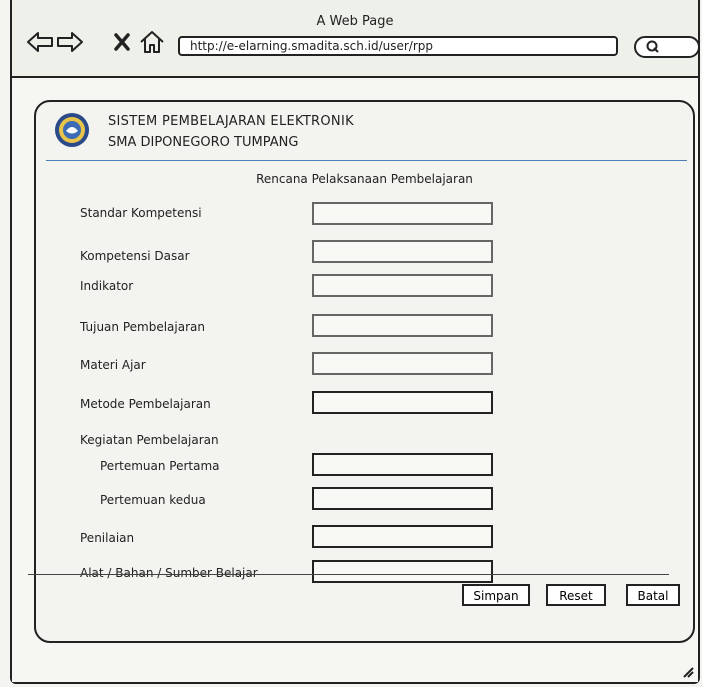  What do you see at coordinates (366, 160) in the screenshot?
I see `header-divider` at bounding box center [366, 160].